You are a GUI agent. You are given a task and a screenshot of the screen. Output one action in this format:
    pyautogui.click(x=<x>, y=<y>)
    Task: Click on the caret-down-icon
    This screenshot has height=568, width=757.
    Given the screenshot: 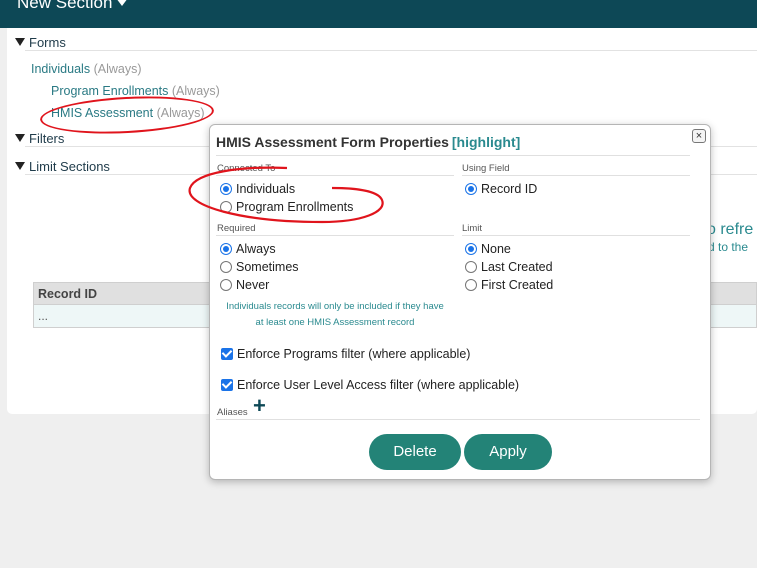 What is the action you would take?
    pyautogui.click(x=122, y=3)
    